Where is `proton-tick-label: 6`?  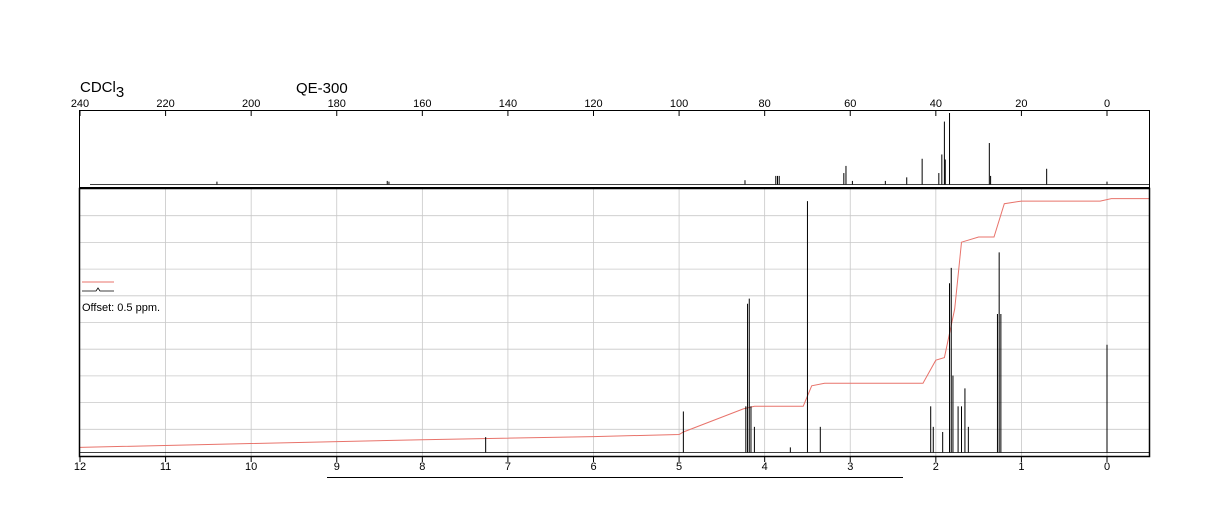 proton-tick-label: 6 is located at coordinates (593, 467).